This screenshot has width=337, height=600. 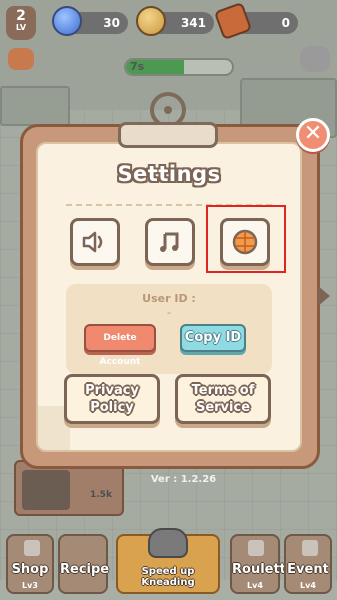 What do you see at coordinates (169, 298) in the screenshot?
I see `user-id-label: User ID :` at bounding box center [169, 298].